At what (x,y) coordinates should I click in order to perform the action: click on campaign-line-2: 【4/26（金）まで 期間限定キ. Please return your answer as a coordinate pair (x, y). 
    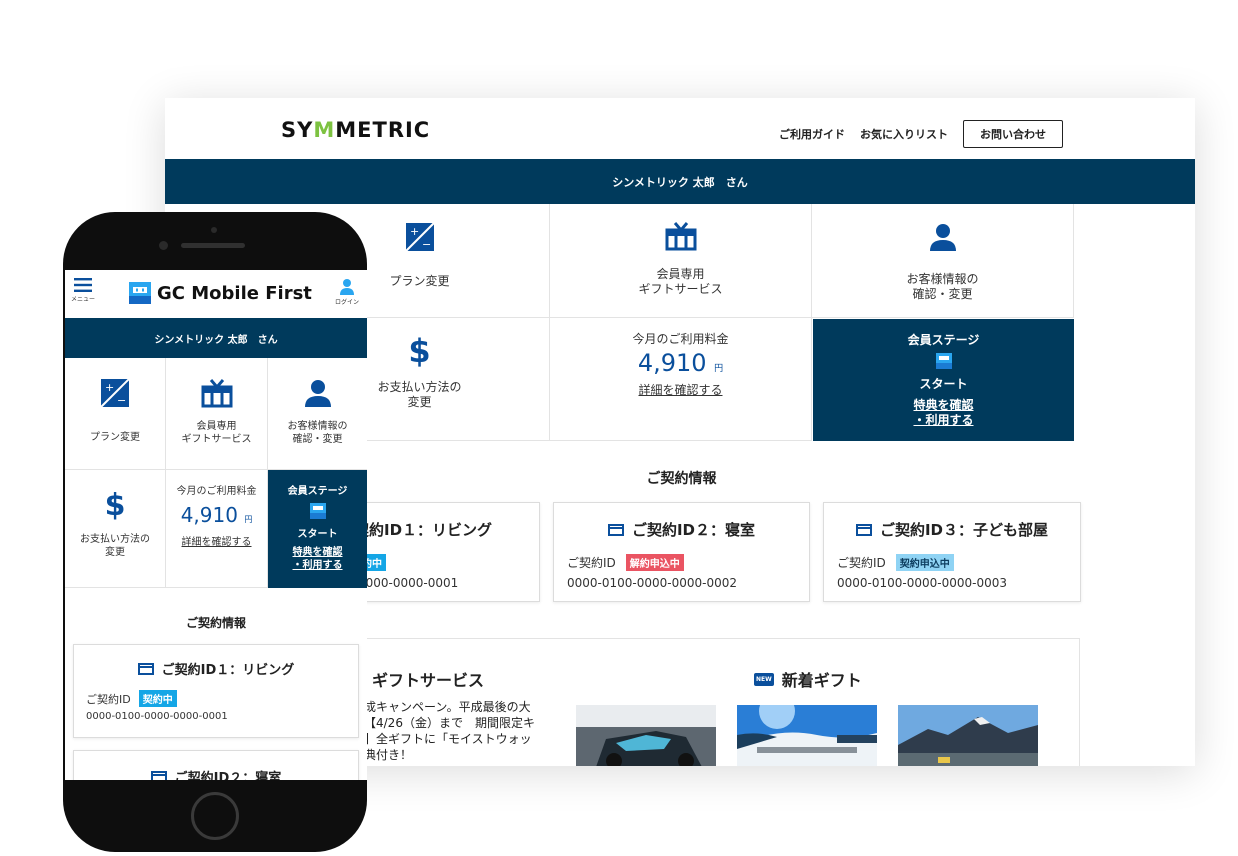
    Looking at the image, I should click on (449, 723).